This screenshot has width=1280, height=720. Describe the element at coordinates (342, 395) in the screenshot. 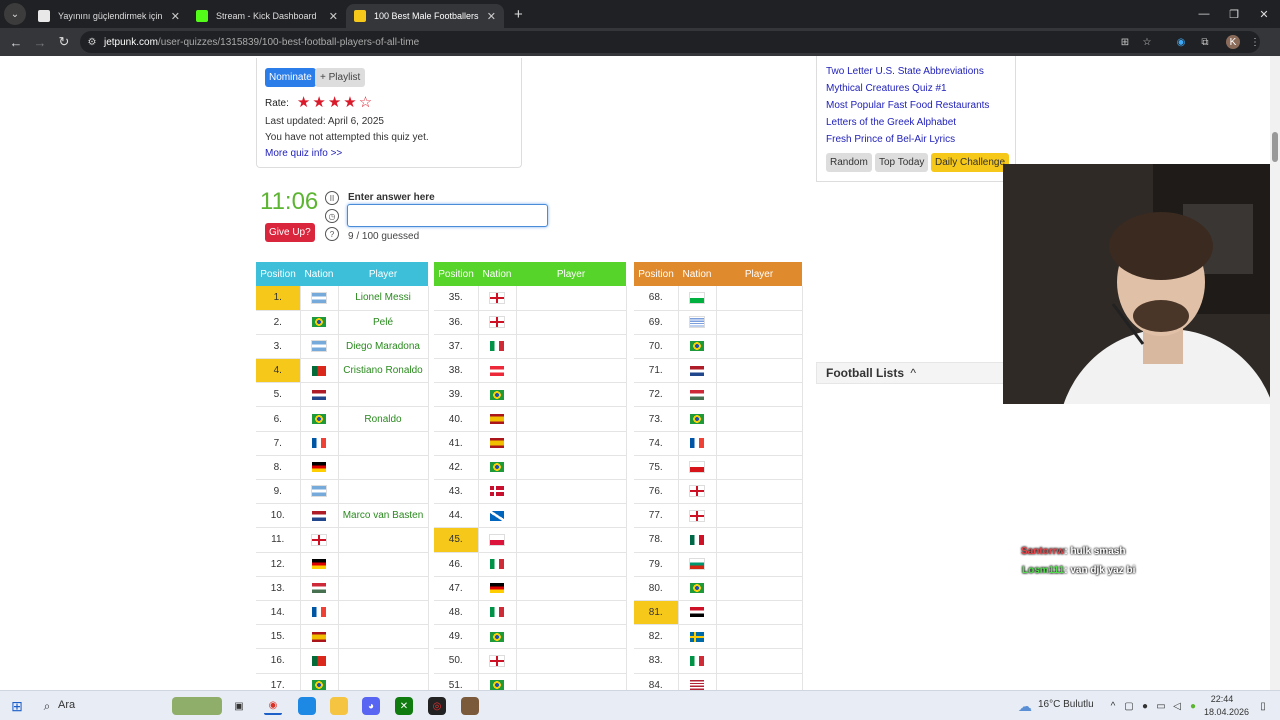

I see `table-row: 5.` at that location.